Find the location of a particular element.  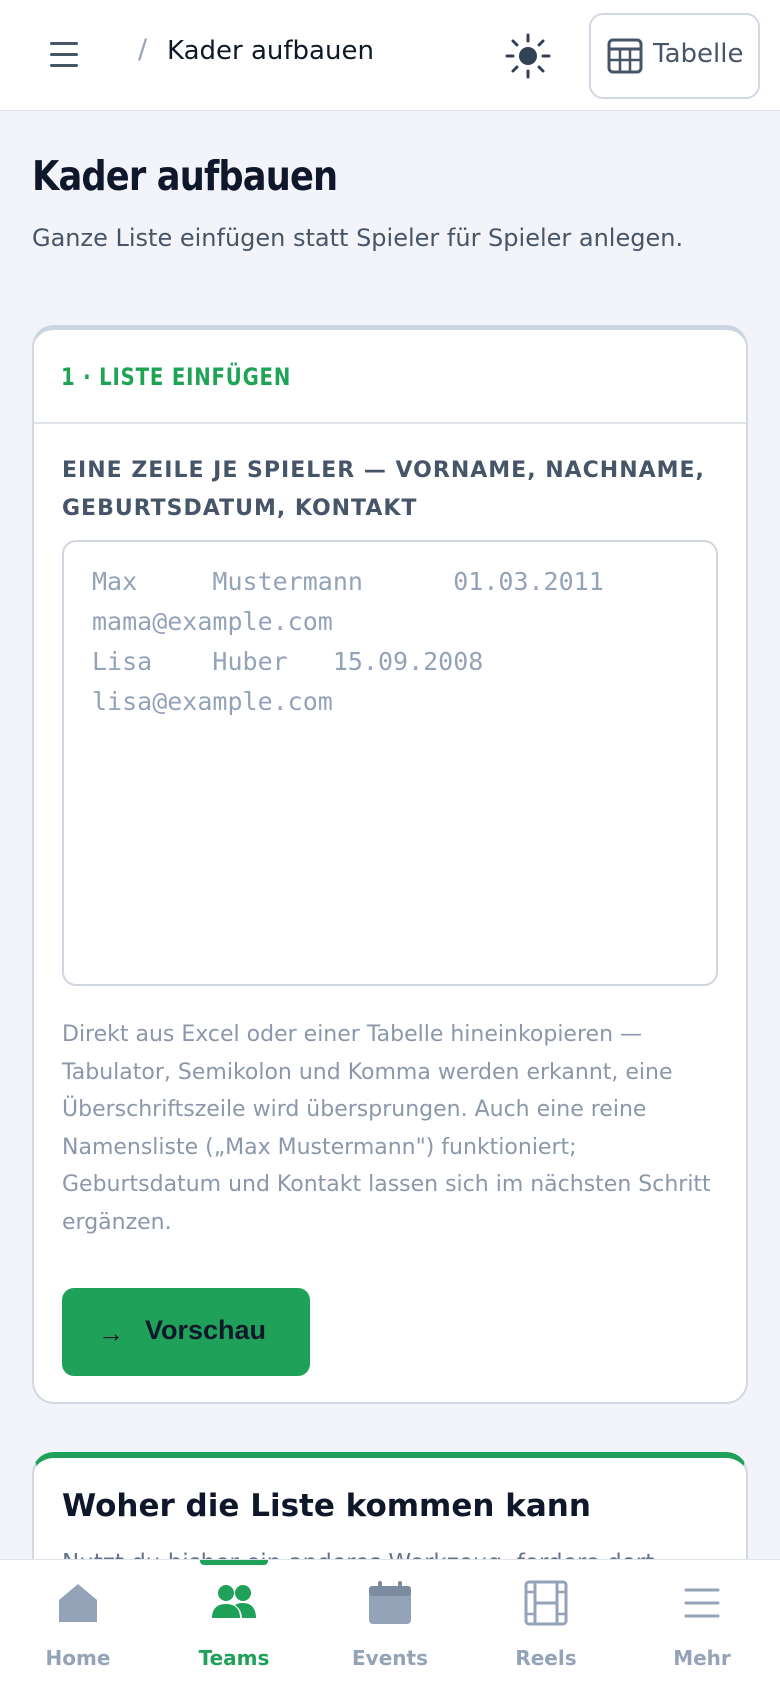

nav-item-events: Events is located at coordinates (390, 1624).